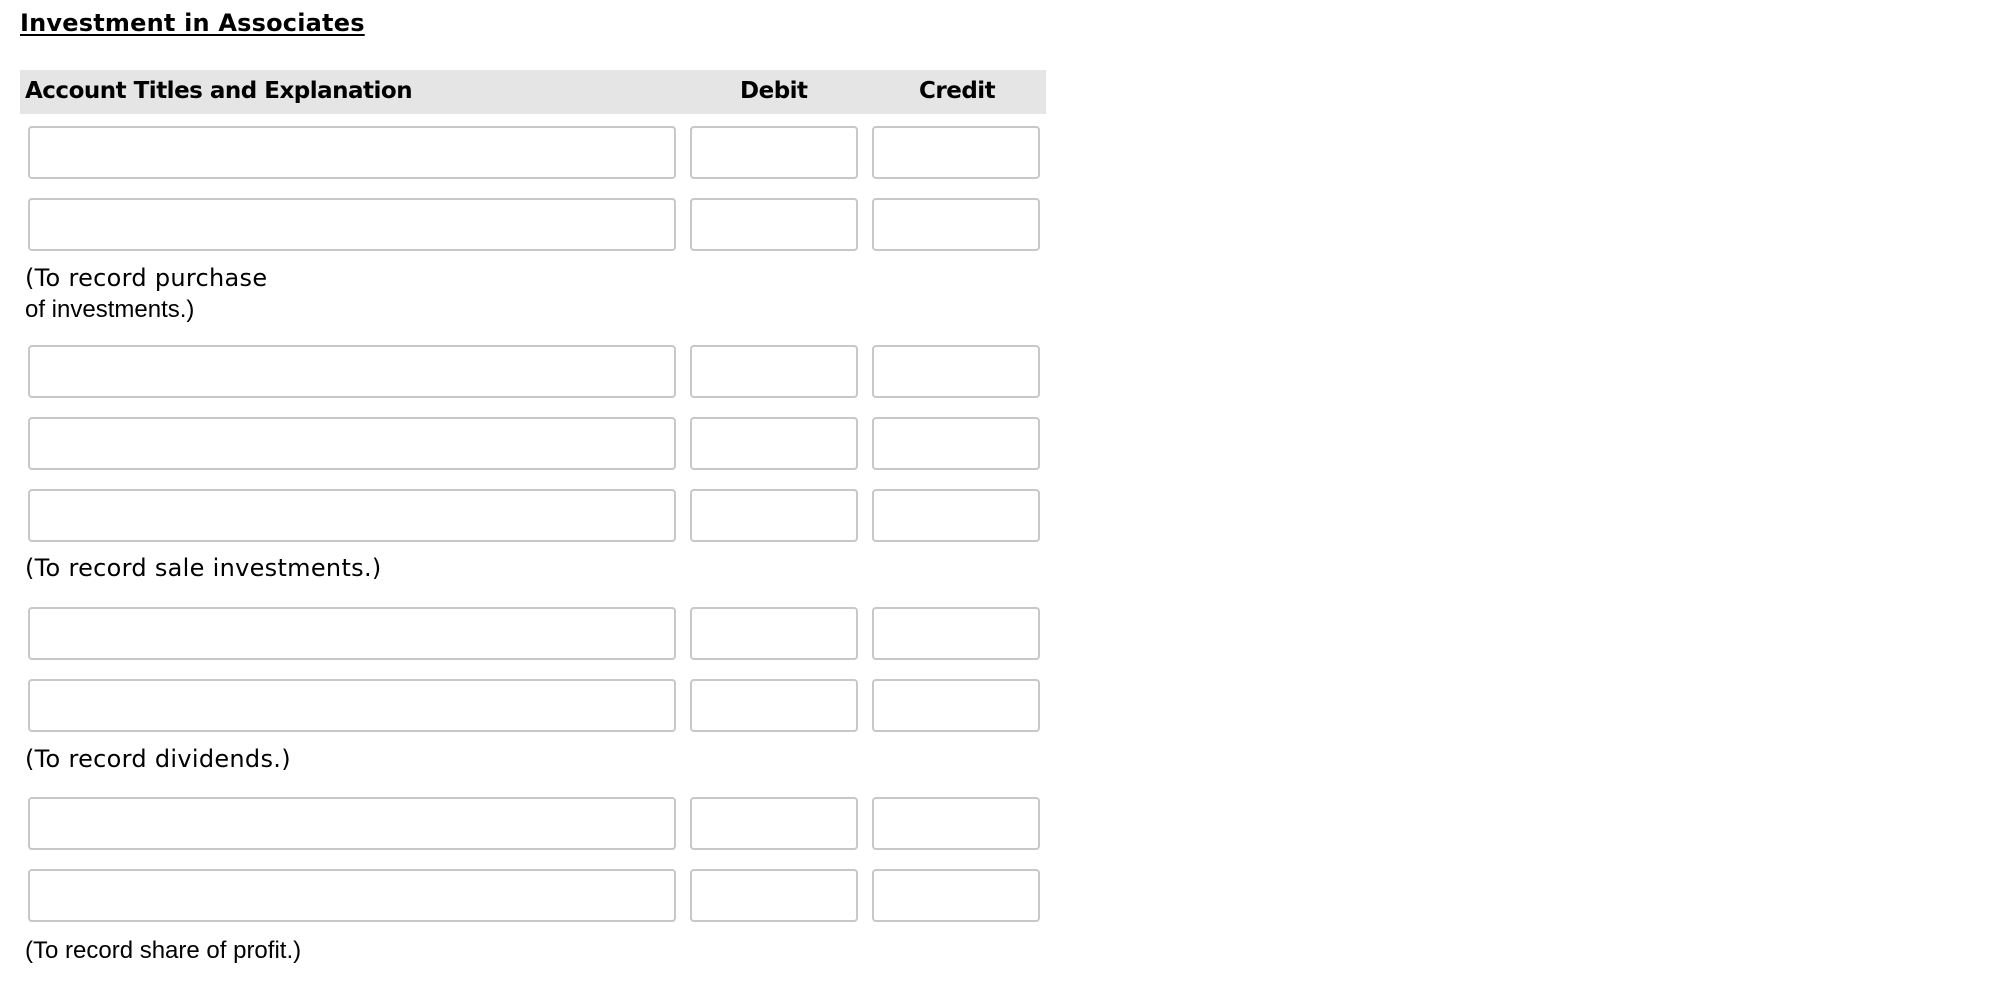  Describe the element at coordinates (219, 91) in the screenshot. I see `header-account-titles: Account Titles and Explanation` at that location.